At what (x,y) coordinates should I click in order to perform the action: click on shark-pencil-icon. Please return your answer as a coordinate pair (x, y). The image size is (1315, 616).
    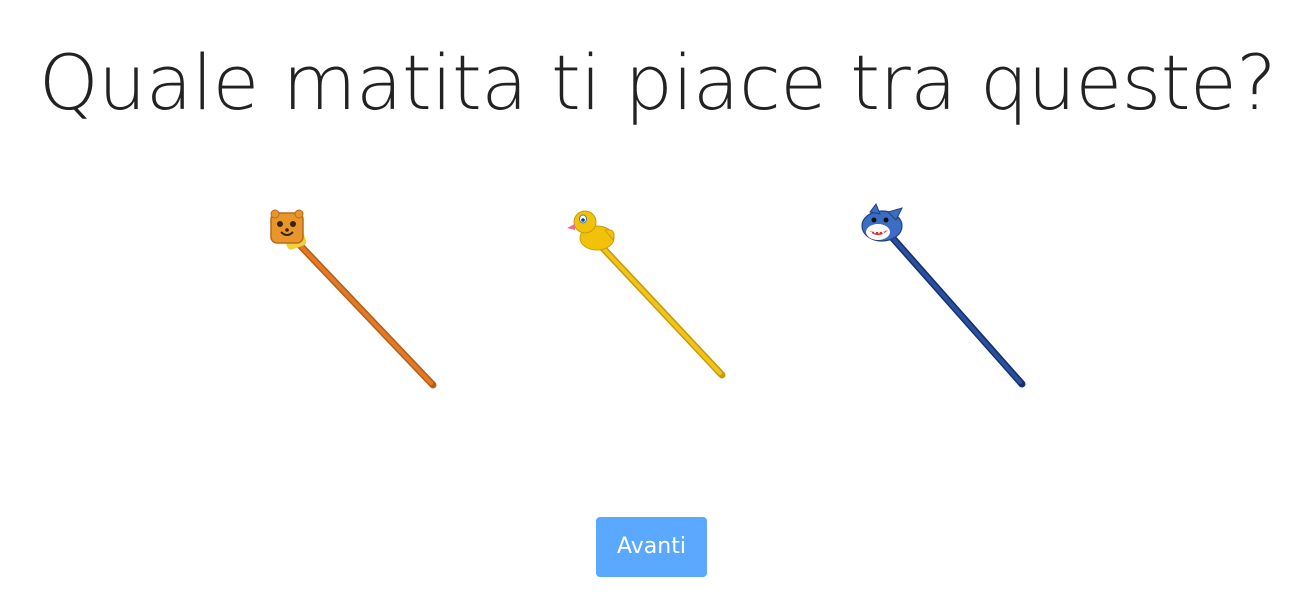
    Looking at the image, I should click on (943, 295).